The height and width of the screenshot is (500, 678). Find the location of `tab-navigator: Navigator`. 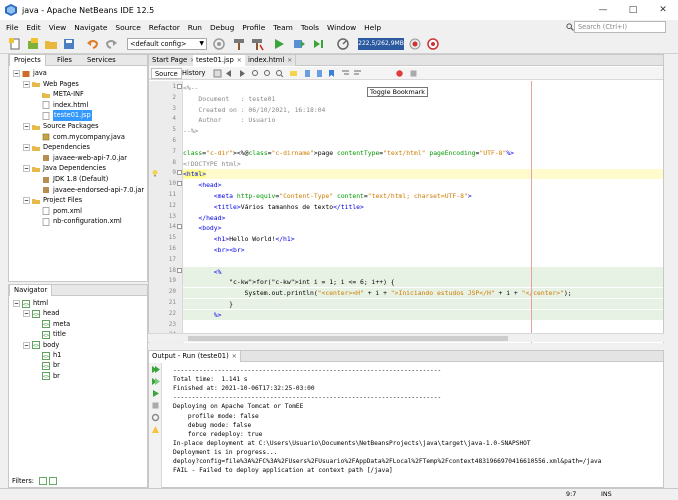

tab-navigator: Navigator is located at coordinates (31, 290).